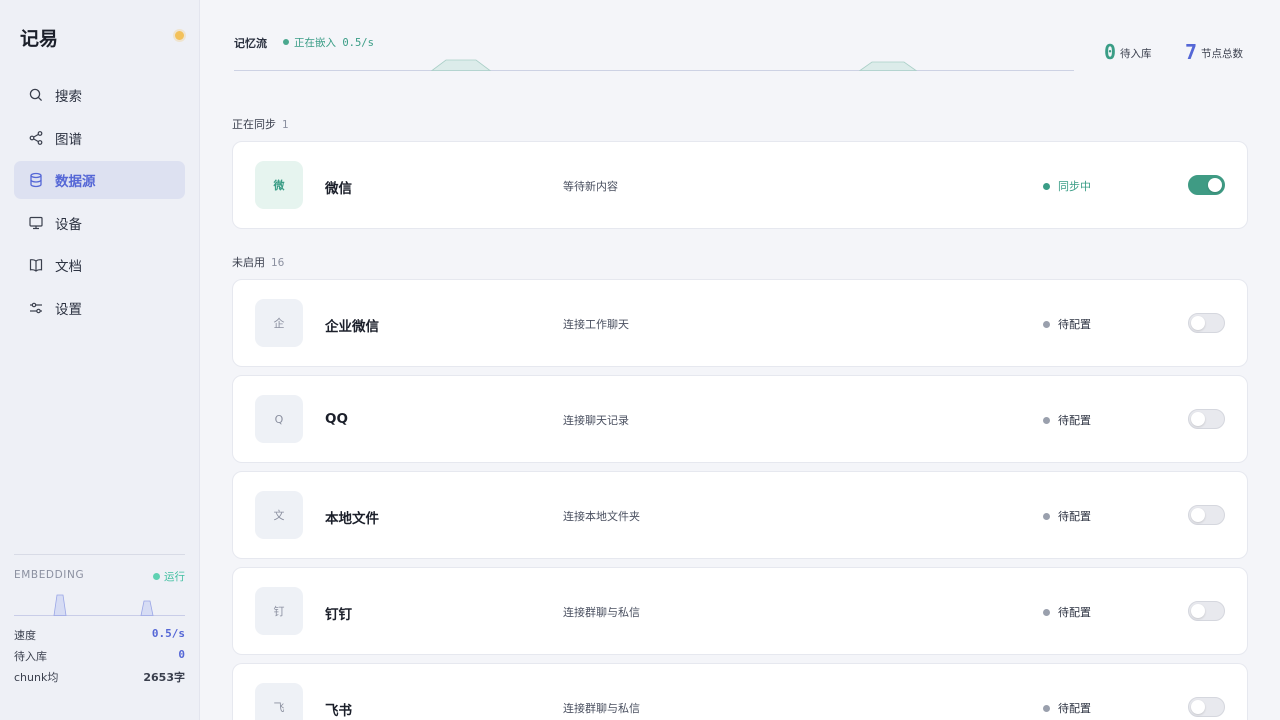  I want to click on sidebar-item-settings: 设置, so click(99, 308).